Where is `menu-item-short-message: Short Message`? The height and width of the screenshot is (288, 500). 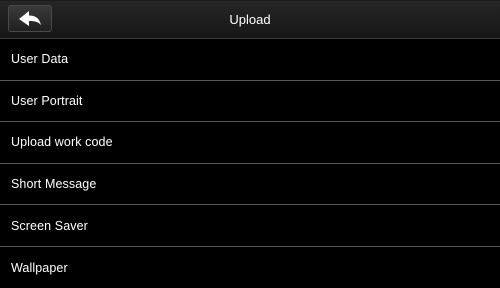 menu-item-short-message: Short Message is located at coordinates (250, 185).